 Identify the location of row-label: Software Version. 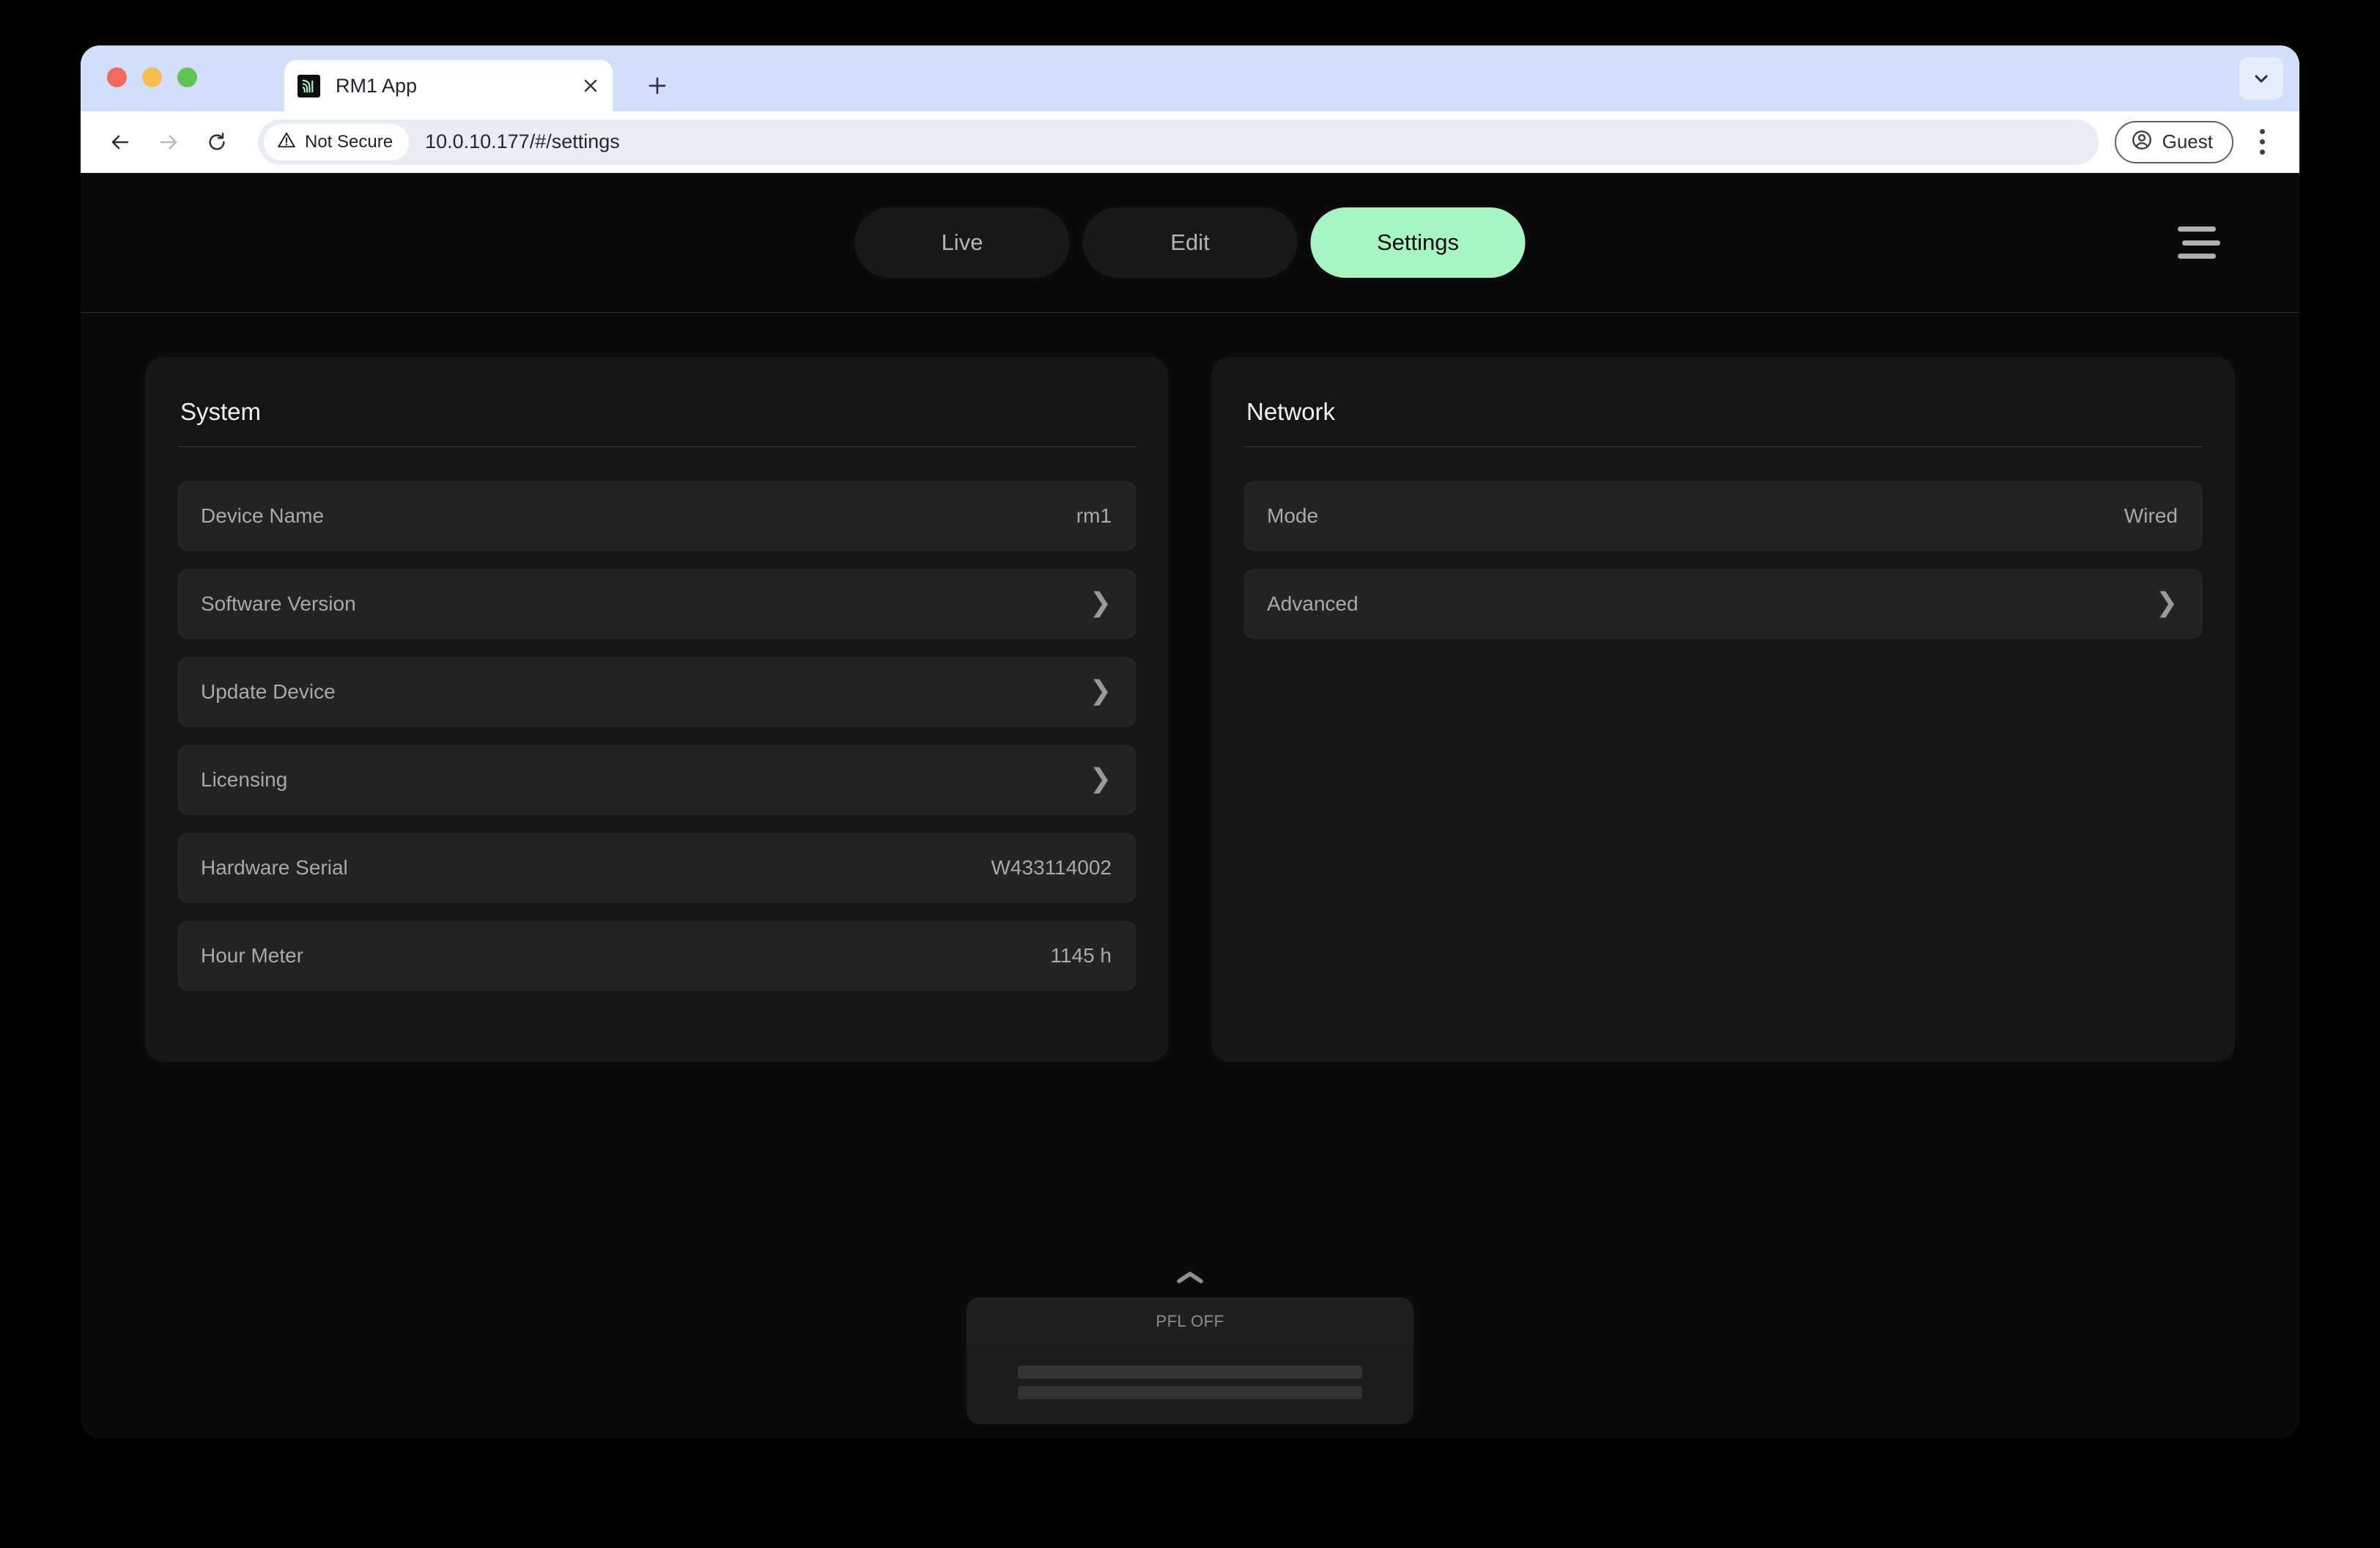
(278, 603).